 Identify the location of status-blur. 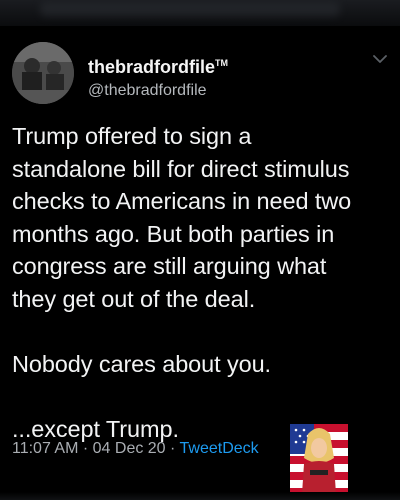
(190, 9).